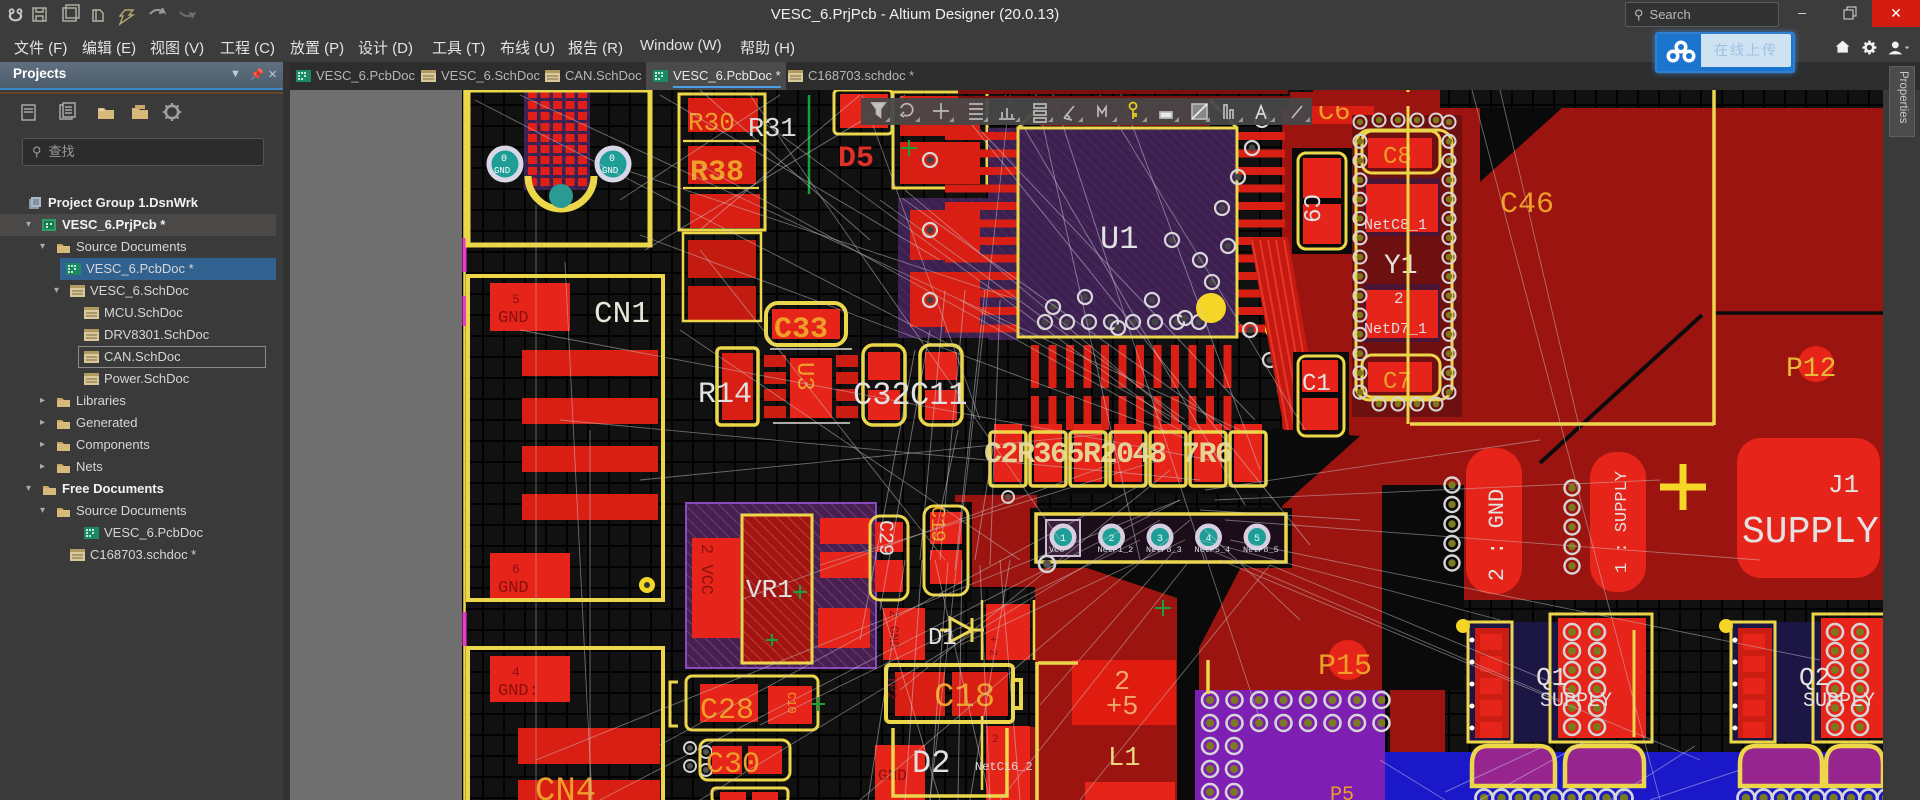 This screenshot has width=1920, height=800. Describe the element at coordinates (711, 123) in the screenshot. I see `svg-text: R30` at that location.